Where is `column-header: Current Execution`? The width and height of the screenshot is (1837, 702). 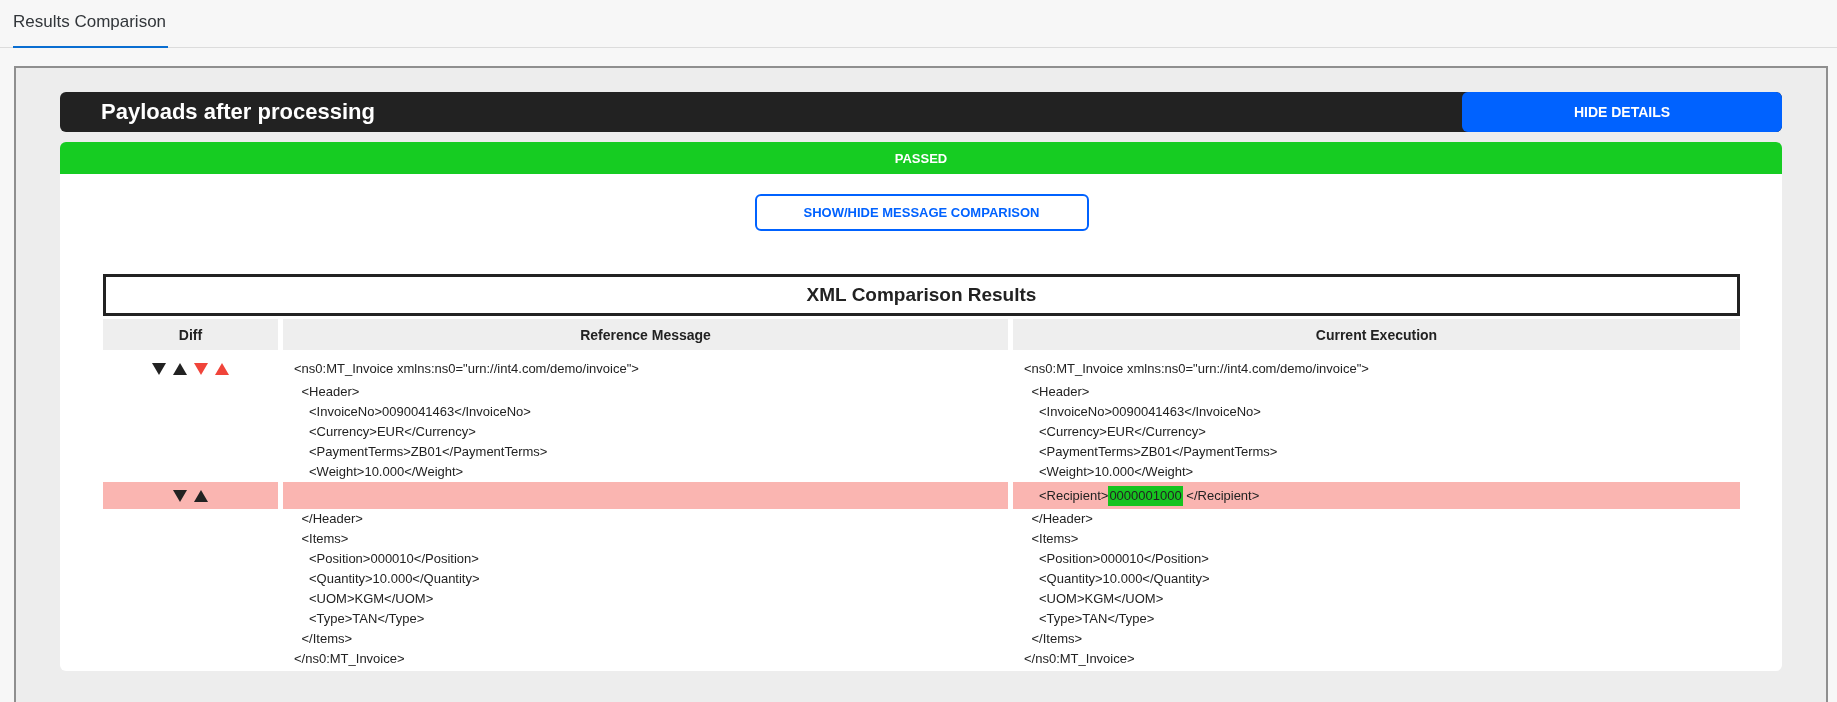
column-header: Current Execution is located at coordinates (1376, 334).